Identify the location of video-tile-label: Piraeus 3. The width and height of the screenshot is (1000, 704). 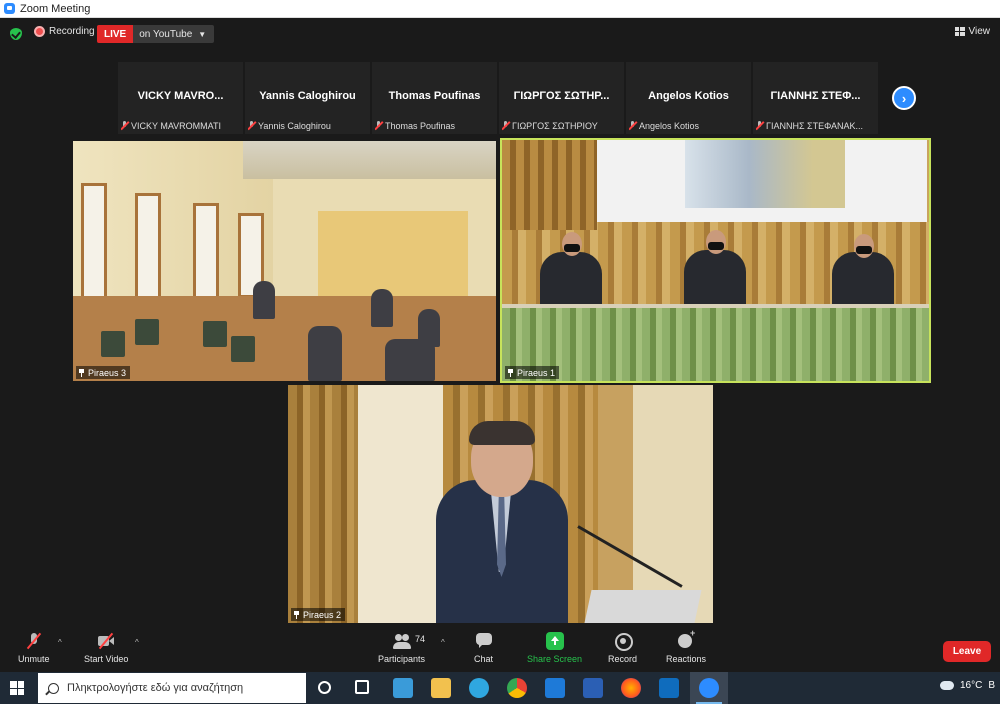
(103, 372).